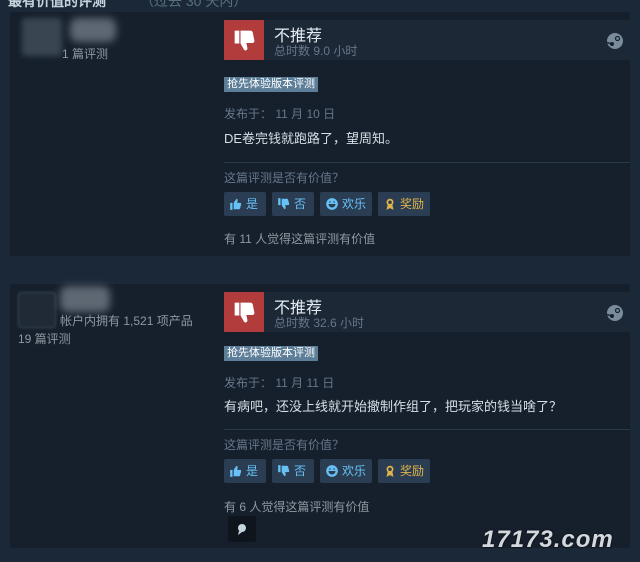 The height and width of the screenshot is (562, 640). What do you see at coordinates (194, 4) in the screenshot?
I see `section-subtitle: （过去 30 天内）` at bounding box center [194, 4].